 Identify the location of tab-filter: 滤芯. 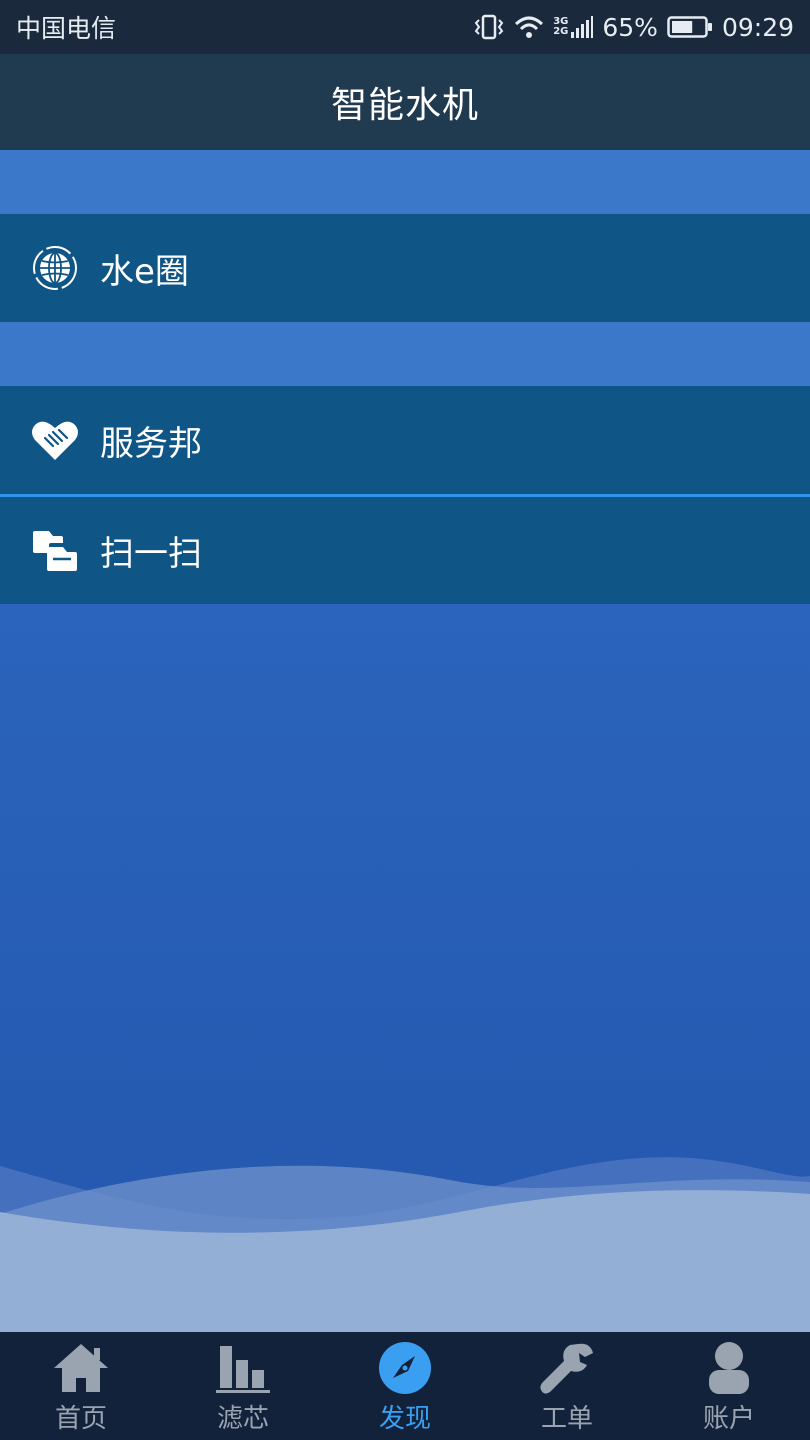
(243, 1386).